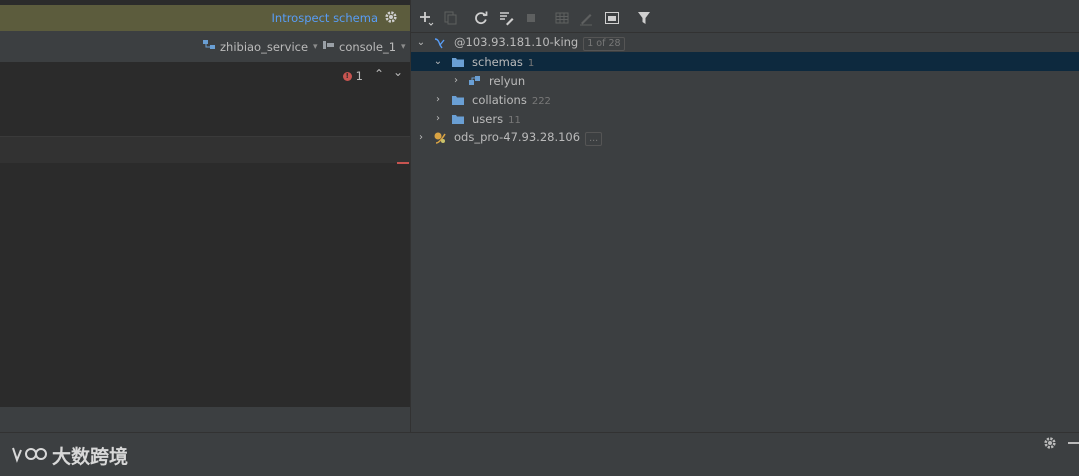 Image resolution: width=1079 pixels, height=476 pixels. What do you see at coordinates (541, 101) in the screenshot?
I see `collations-count: 222` at bounding box center [541, 101].